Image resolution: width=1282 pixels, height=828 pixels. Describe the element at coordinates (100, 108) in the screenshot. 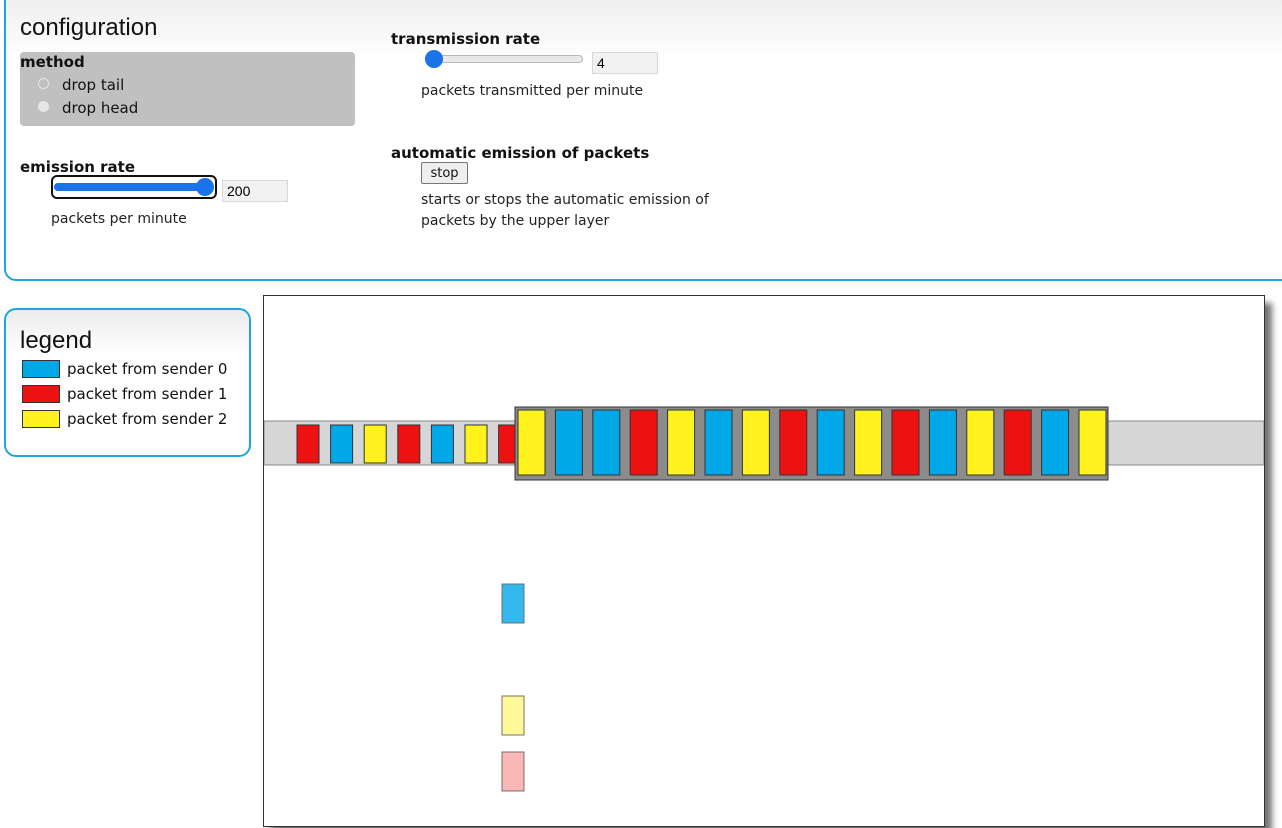

I see `radio-label-drop-head: drop head` at that location.